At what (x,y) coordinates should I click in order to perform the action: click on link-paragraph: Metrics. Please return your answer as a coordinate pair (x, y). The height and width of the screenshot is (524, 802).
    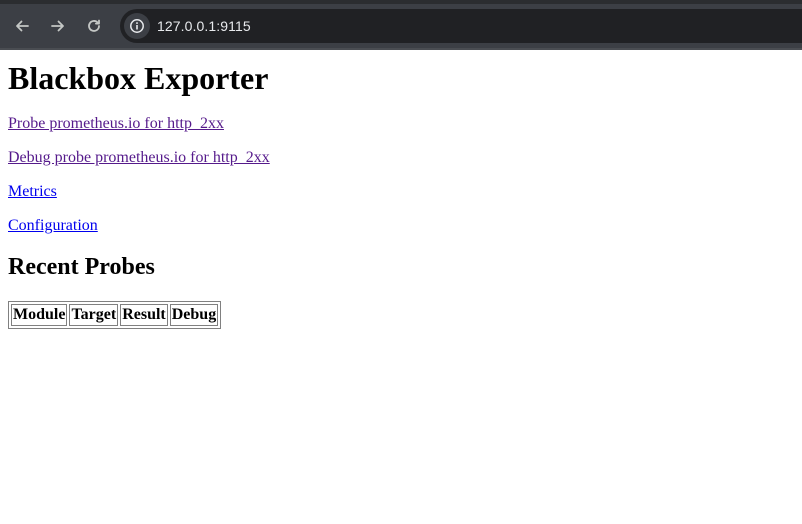
    Looking at the image, I should click on (401, 192).